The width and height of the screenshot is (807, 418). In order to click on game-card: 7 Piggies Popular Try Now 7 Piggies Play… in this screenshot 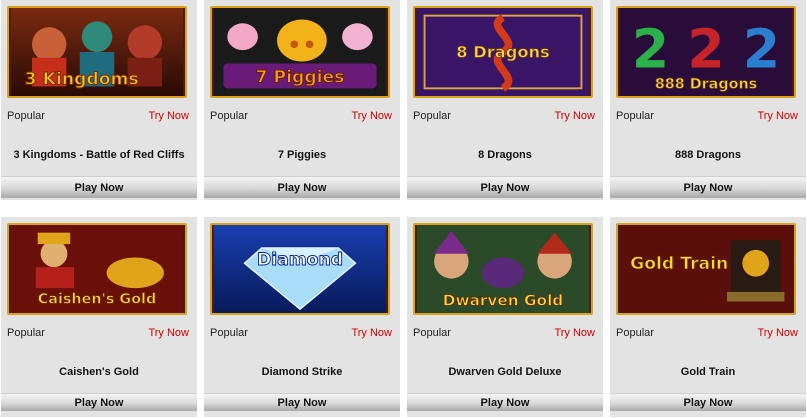, I will do `click(302, 100)`.